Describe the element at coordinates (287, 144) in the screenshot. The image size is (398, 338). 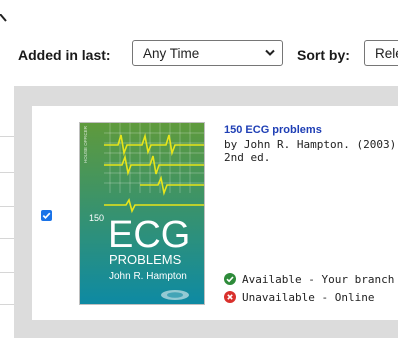
I see `result-author: by John R. Hampton.` at that location.